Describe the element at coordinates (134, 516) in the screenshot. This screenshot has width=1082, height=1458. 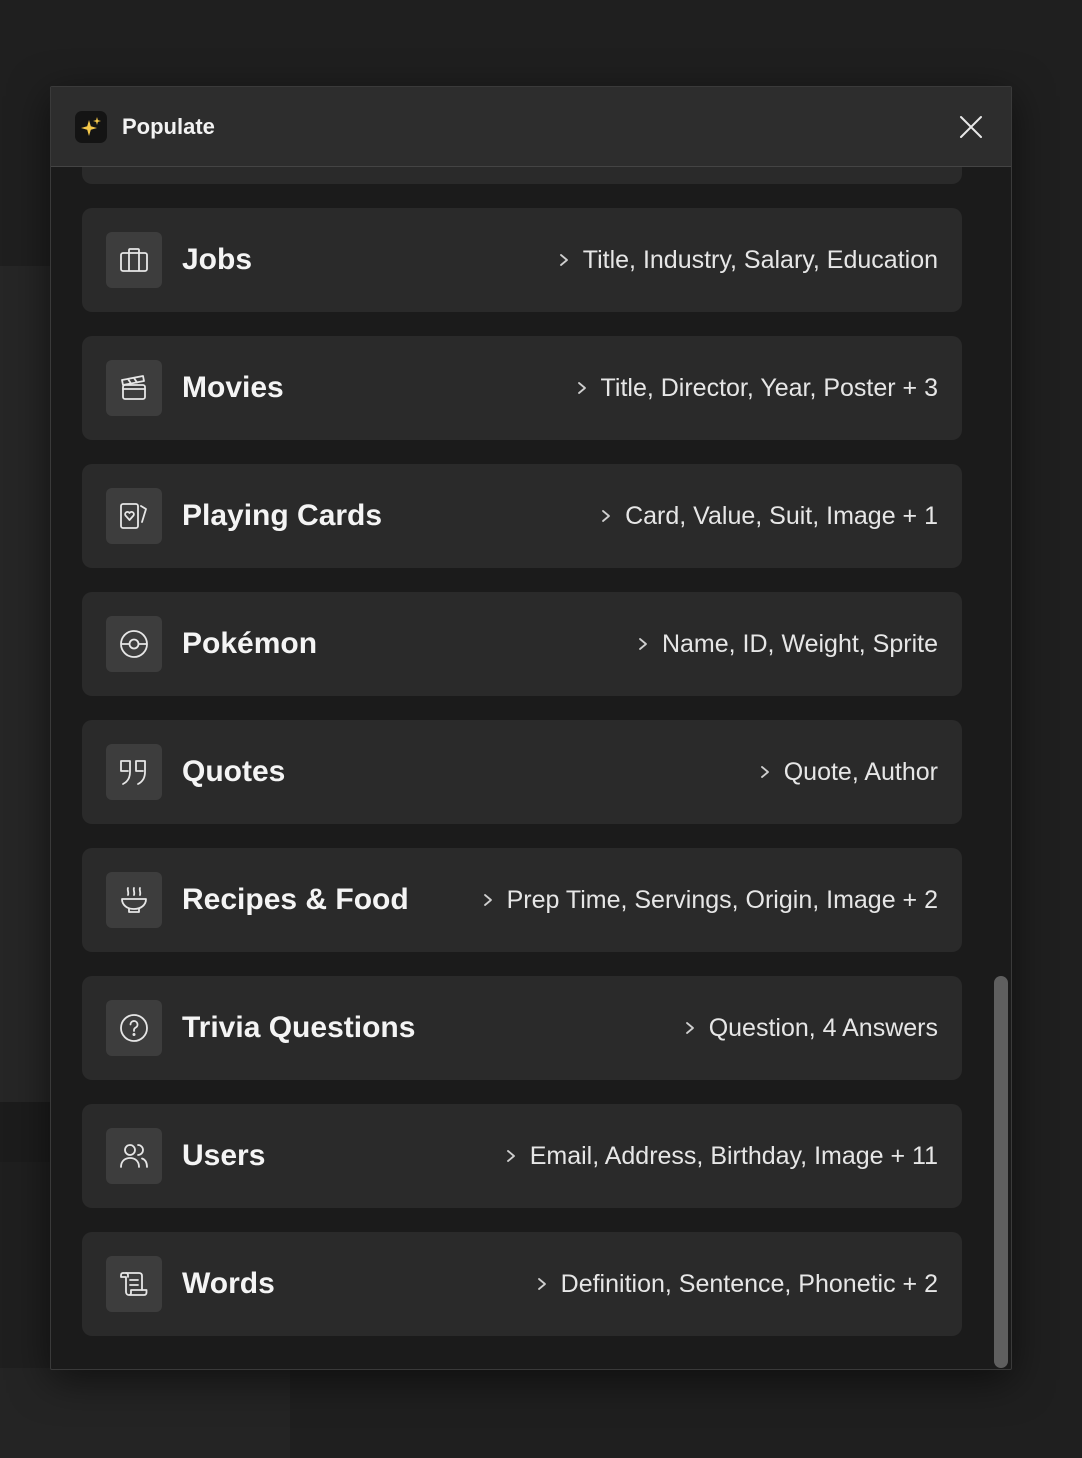
I see `cards-icon` at that location.